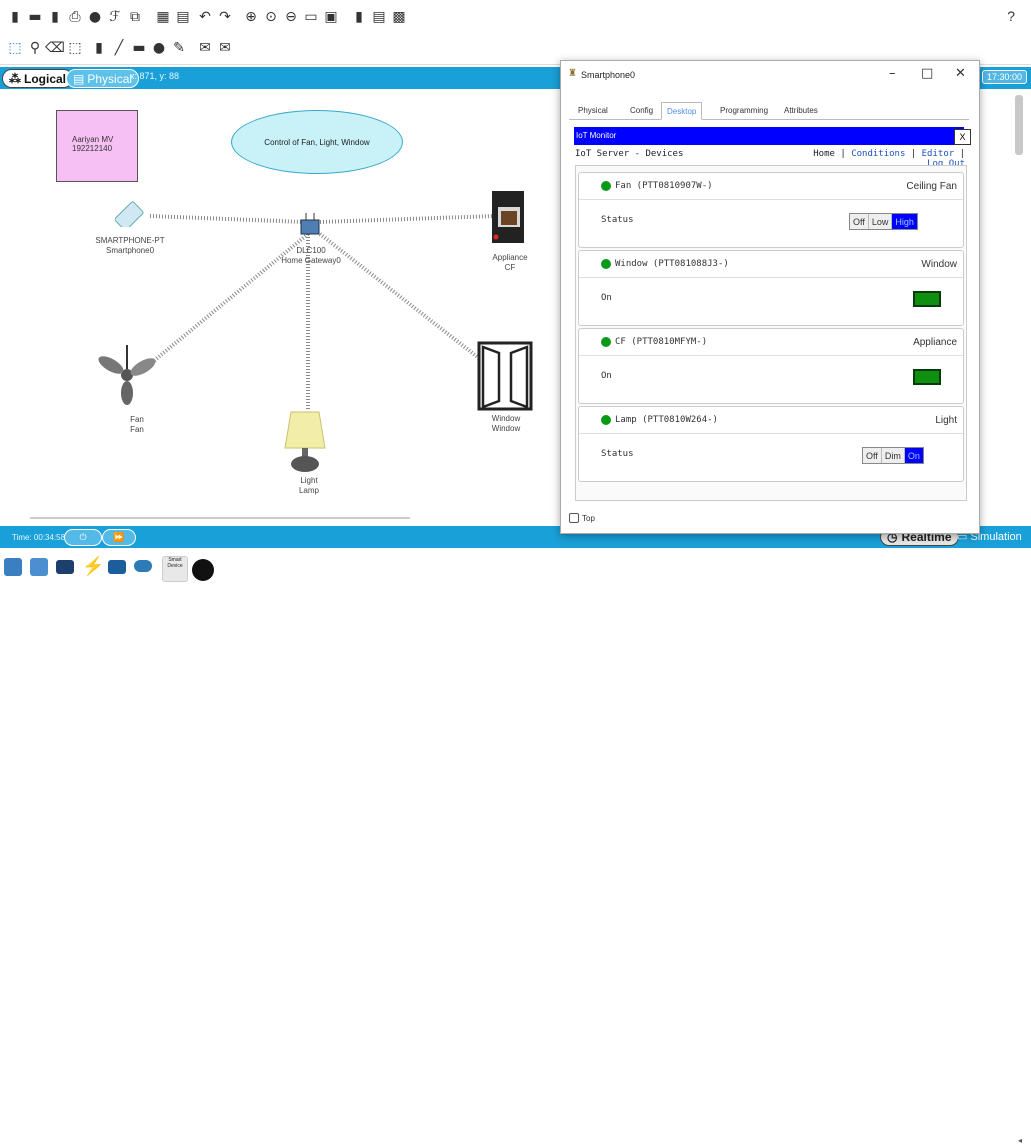 The height and width of the screenshot is (1145, 1031). What do you see at coordinates (143, 566) in the screenshot?
I see `multiuser-icon` at bounding box center [143, 566].